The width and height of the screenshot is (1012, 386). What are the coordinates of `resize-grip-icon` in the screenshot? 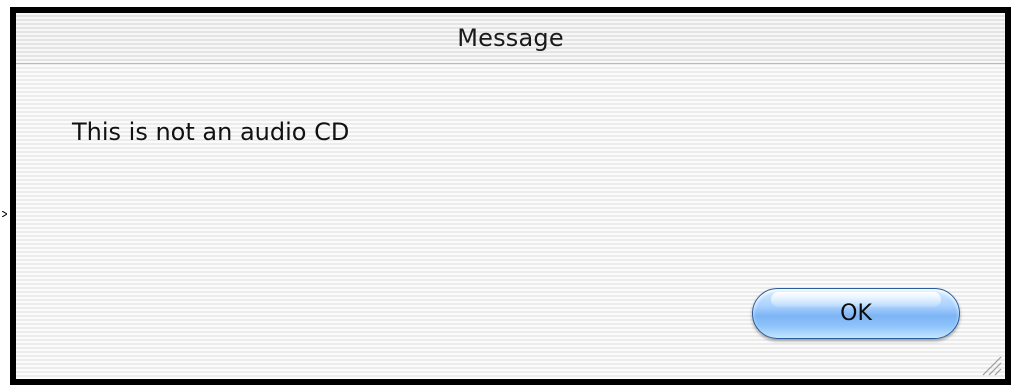 It's located at (991, 365).